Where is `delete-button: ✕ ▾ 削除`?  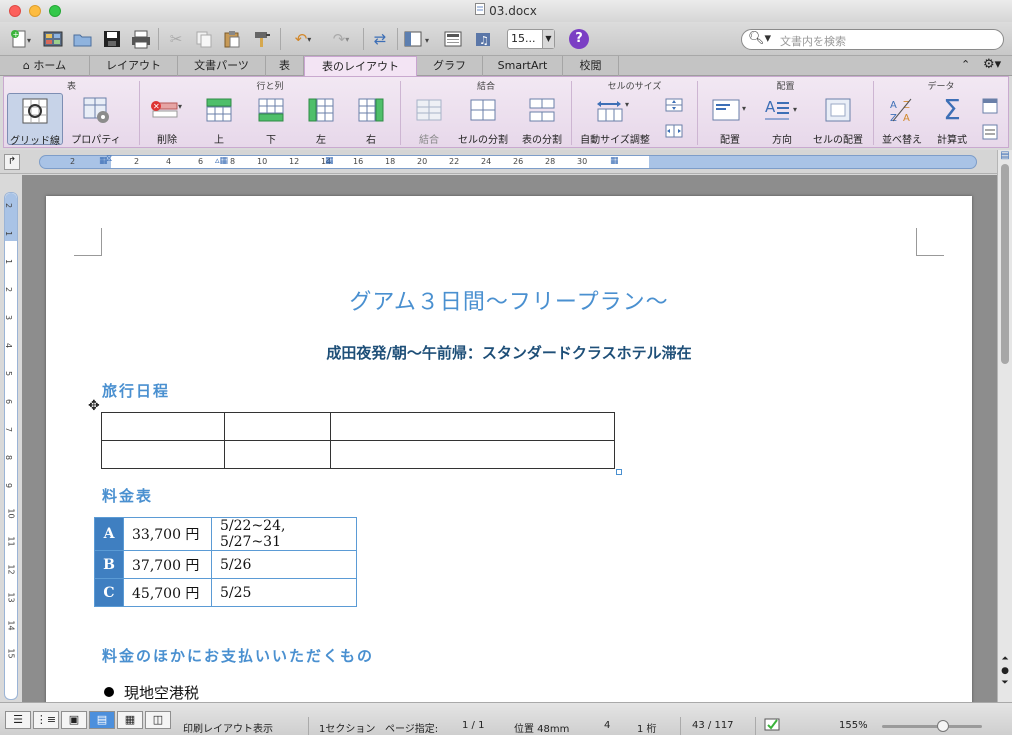
delete-button: ✕ ▾ 削除 is located at coordinates (167, 120).